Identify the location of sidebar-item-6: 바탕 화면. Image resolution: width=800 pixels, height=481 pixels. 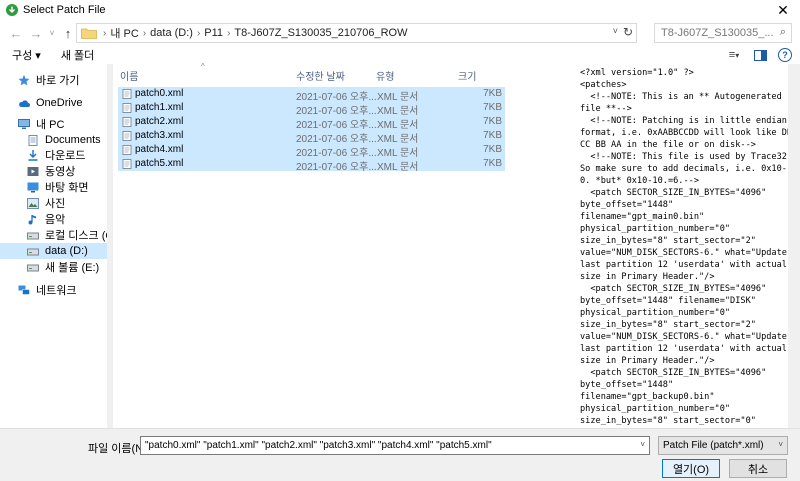
(53, 187).